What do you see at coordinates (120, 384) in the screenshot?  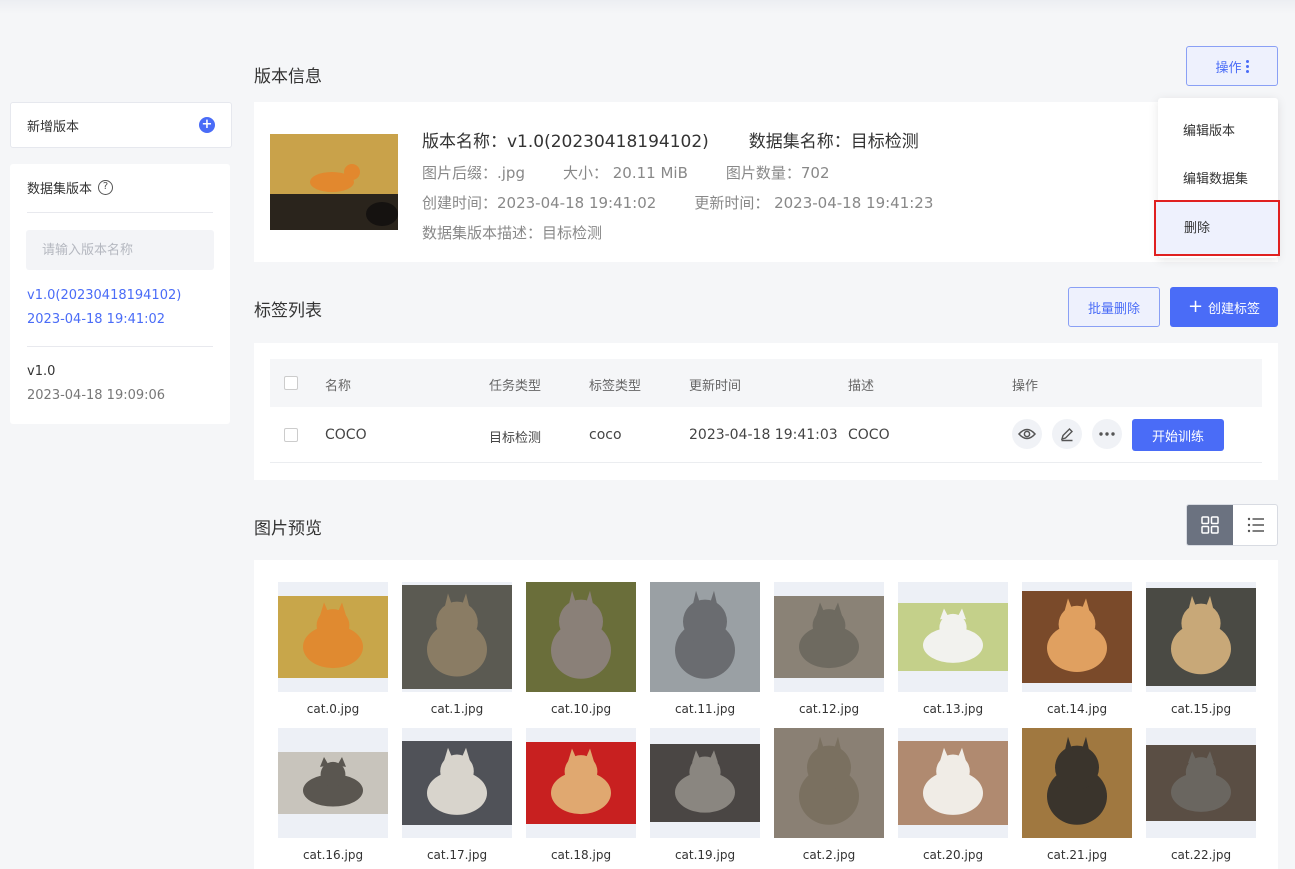 I see `version-item: v1.0 2023-04-18 19:09:06` at bounding box center [120, 384].